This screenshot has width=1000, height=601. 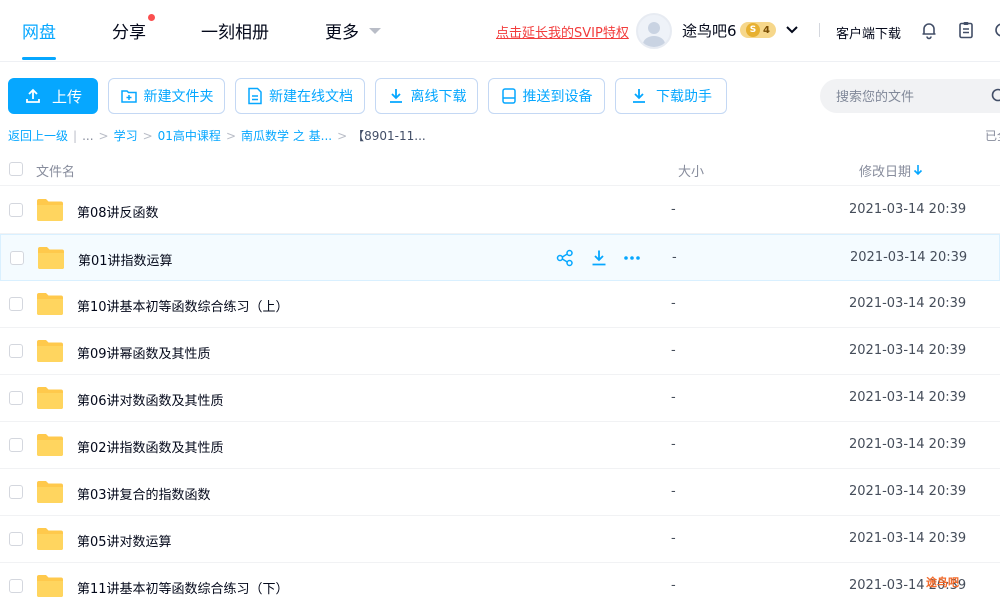 What do you see at coordinates (438, 97) in the screenshot?
I see `offline-download-label: 离线下载` at bounding box center [438, 97].